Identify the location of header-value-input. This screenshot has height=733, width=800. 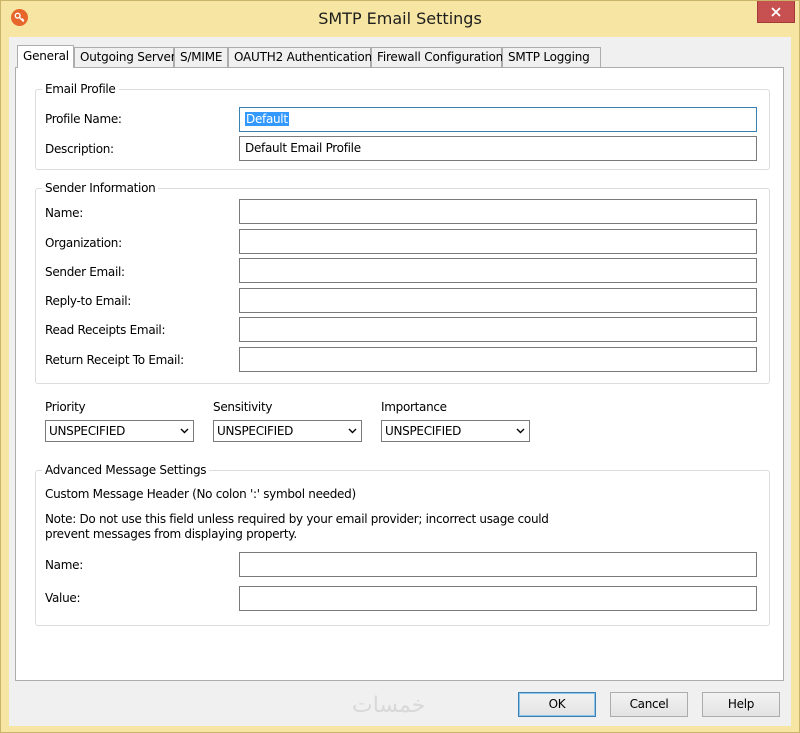
(498, 598).